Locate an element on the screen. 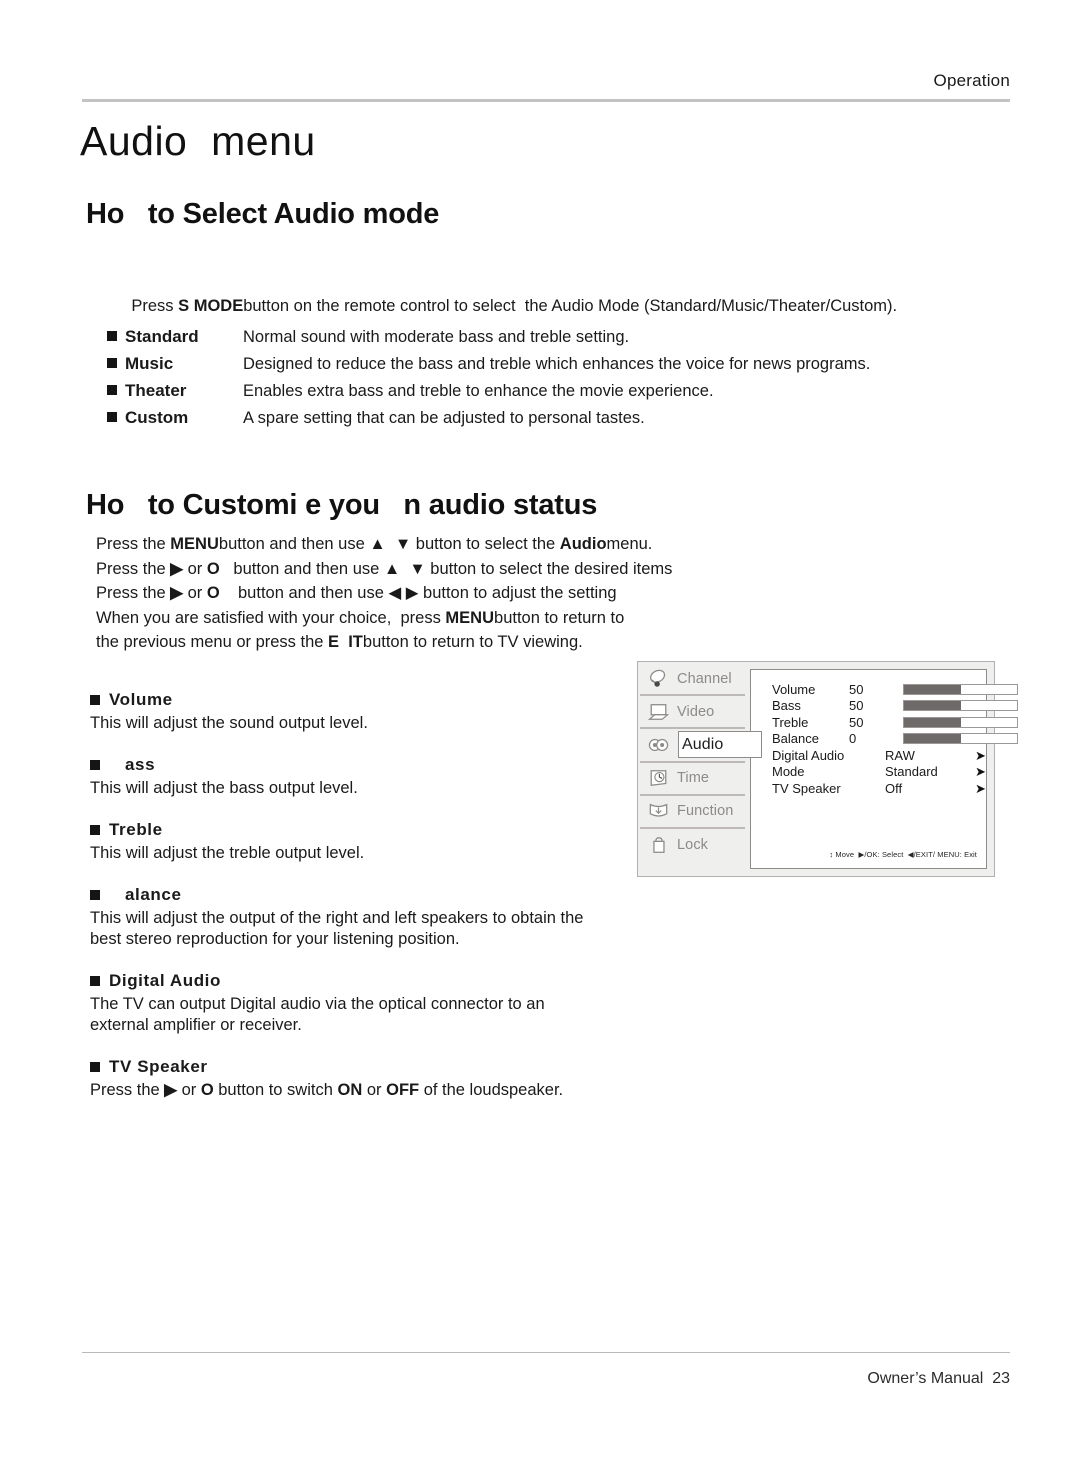 Image resolution: width=1080 pixels, height=1464 pixels. footer-divider is located at coordinates (546, 1352).